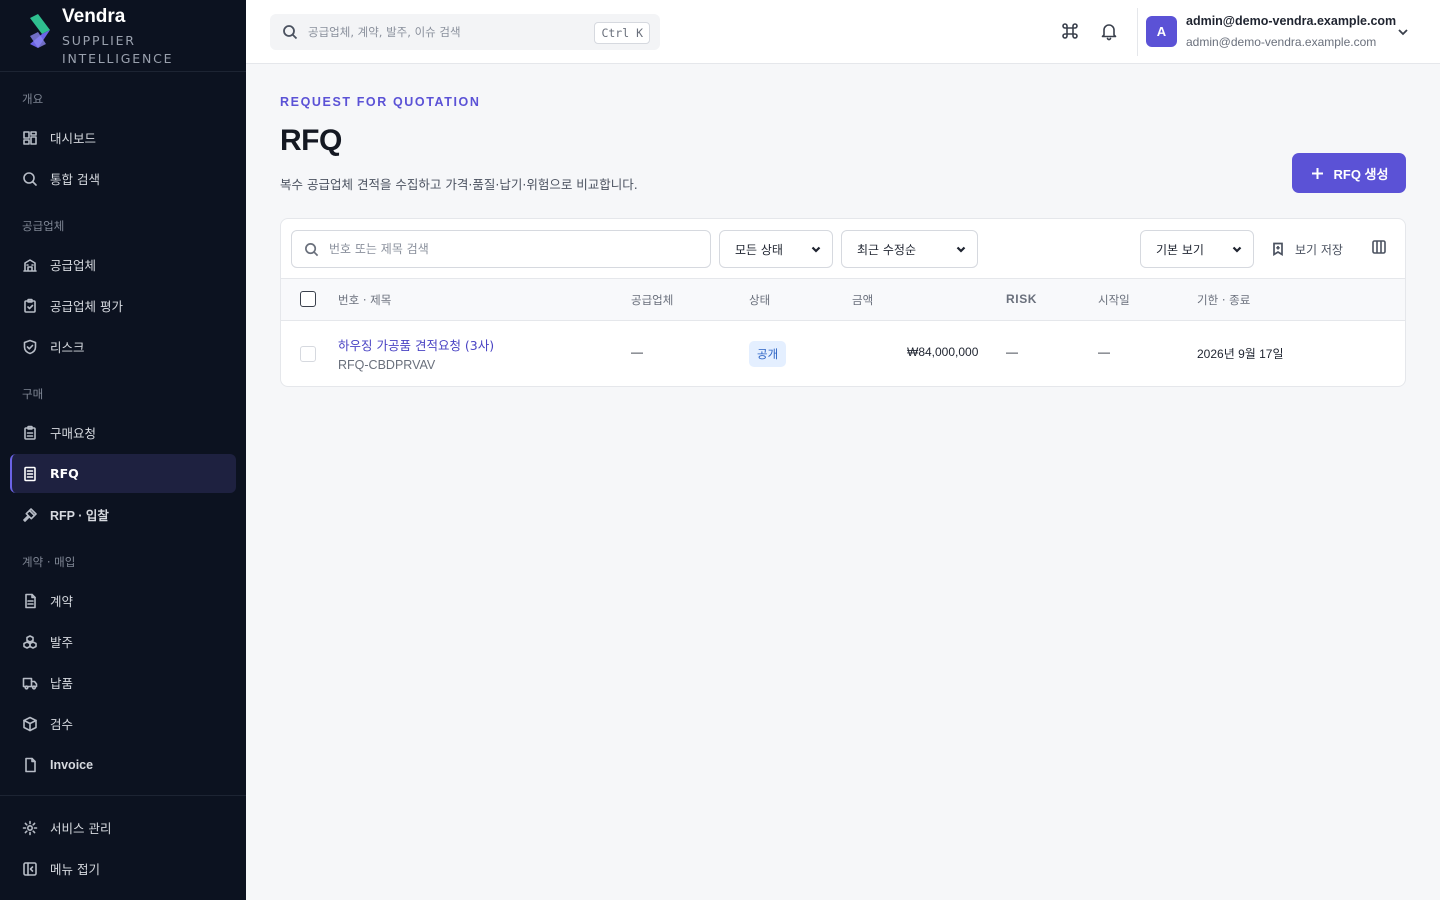 The image size is (1440, 900). Describe the element at coordinates (1021, 299) in the screenshot. I see `column-header-risk: RISK` at that location.